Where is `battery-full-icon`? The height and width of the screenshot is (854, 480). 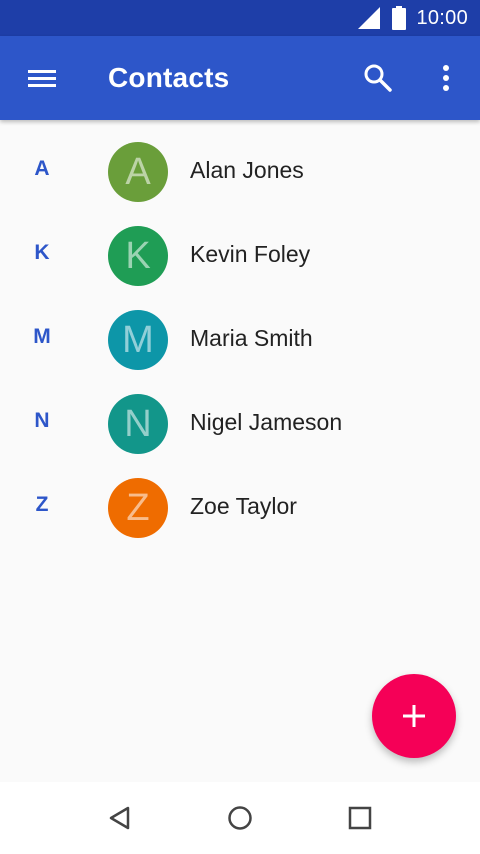
battery-full-icon is located at coordinates (399, 18).